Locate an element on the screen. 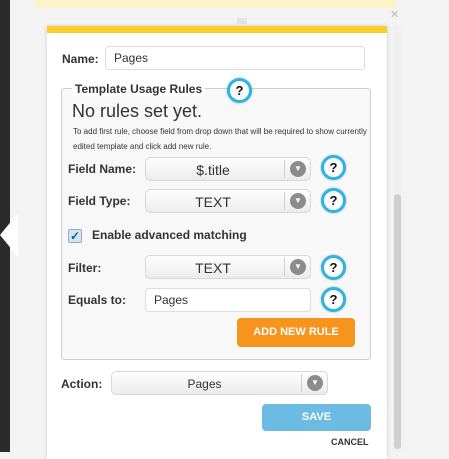  no-rules-title: No rules set yet. is located at coordinates (137, 111).